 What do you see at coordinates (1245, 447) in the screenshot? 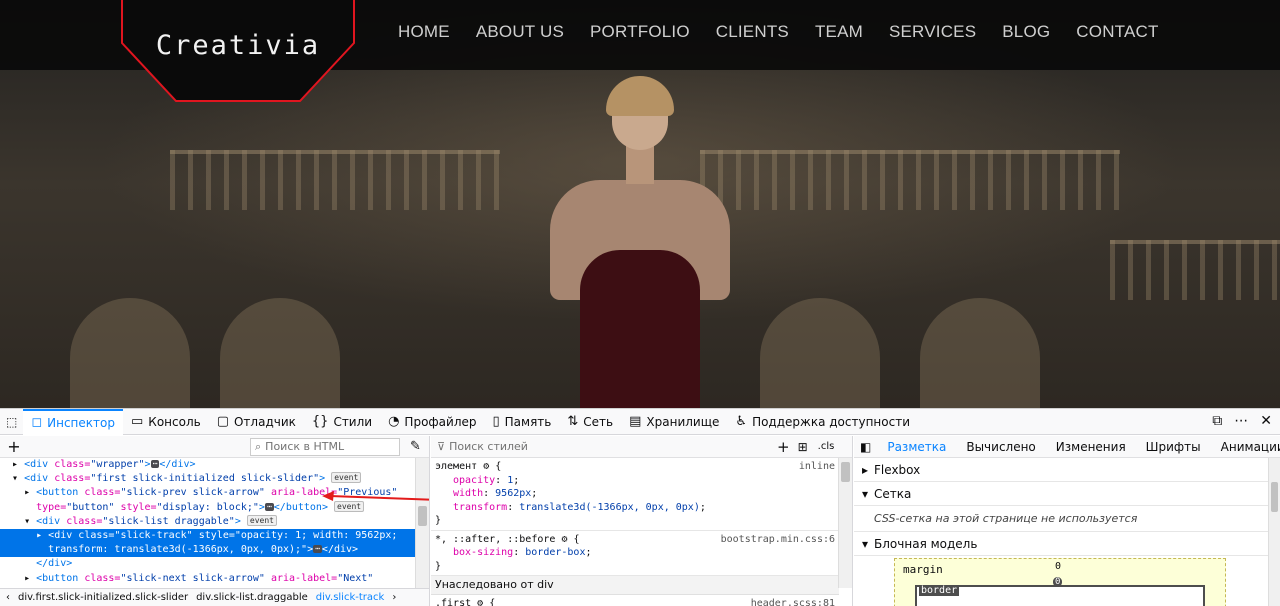
I see `tab-animations: Анимации` at bounding box center [1245, 447].